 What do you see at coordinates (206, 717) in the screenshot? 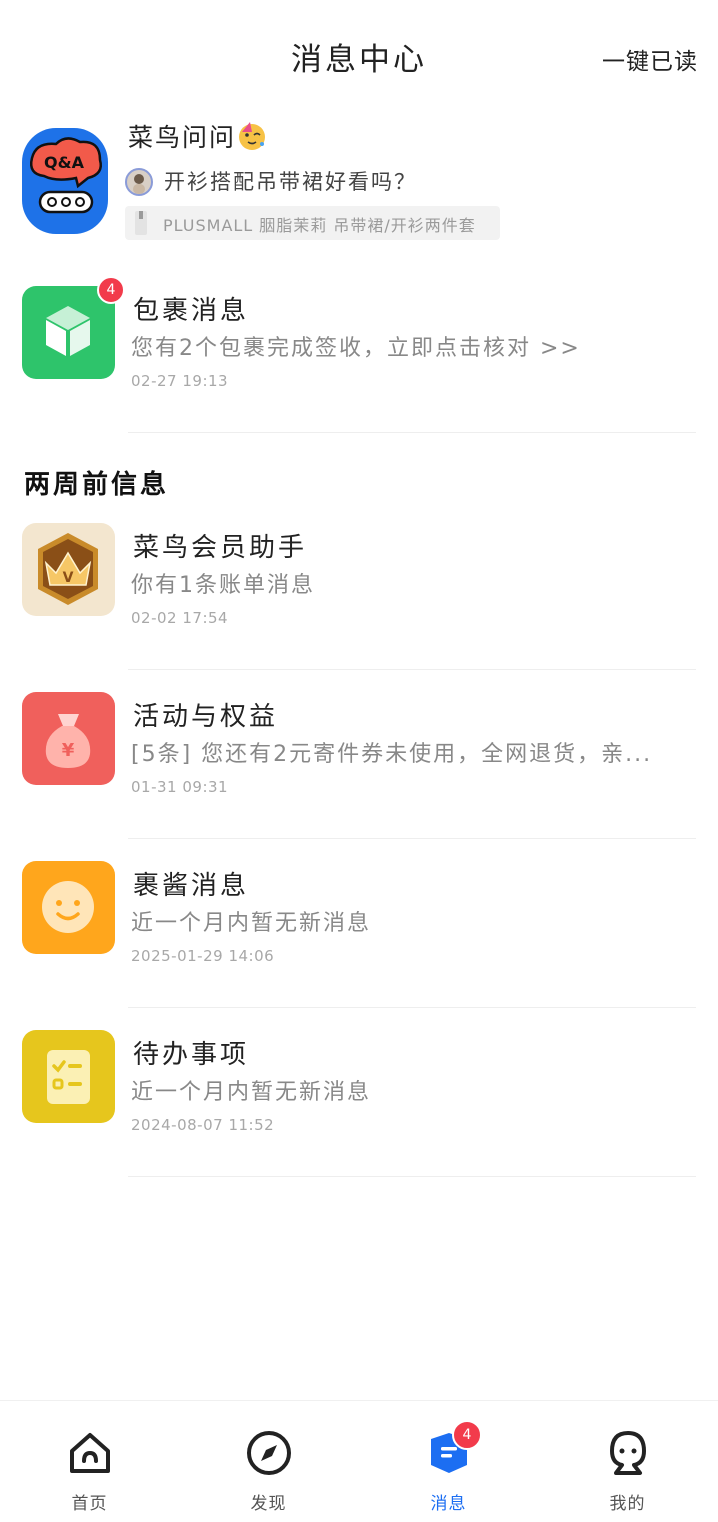
I see `message-title: 活动与权益` at bounding box center [206, 717].